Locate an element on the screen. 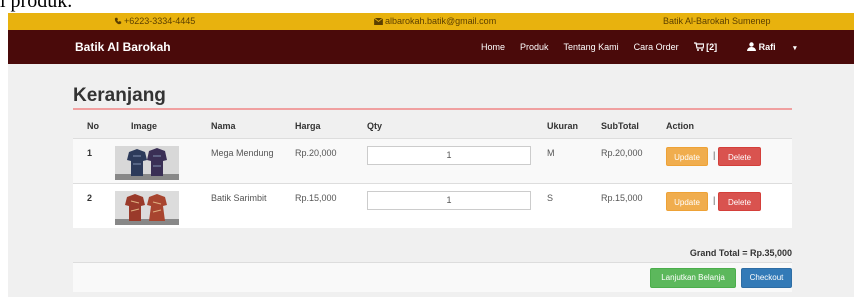  page-title: Keranjang is located at coordinates (119, 95).